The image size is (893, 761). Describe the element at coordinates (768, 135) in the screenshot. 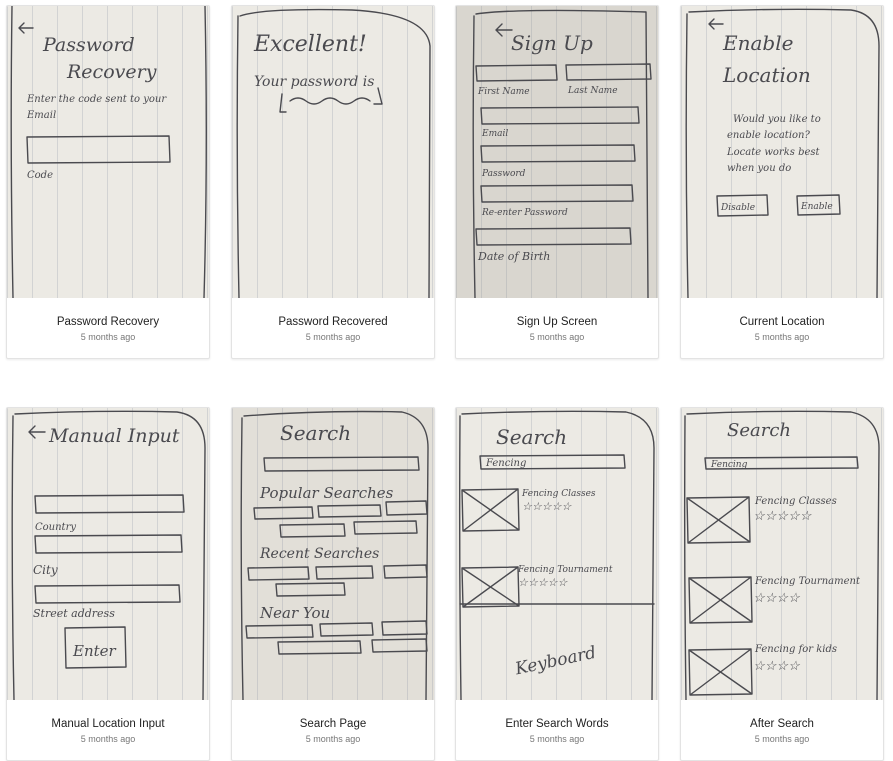

I see `svg-text: enable location?` at that location.